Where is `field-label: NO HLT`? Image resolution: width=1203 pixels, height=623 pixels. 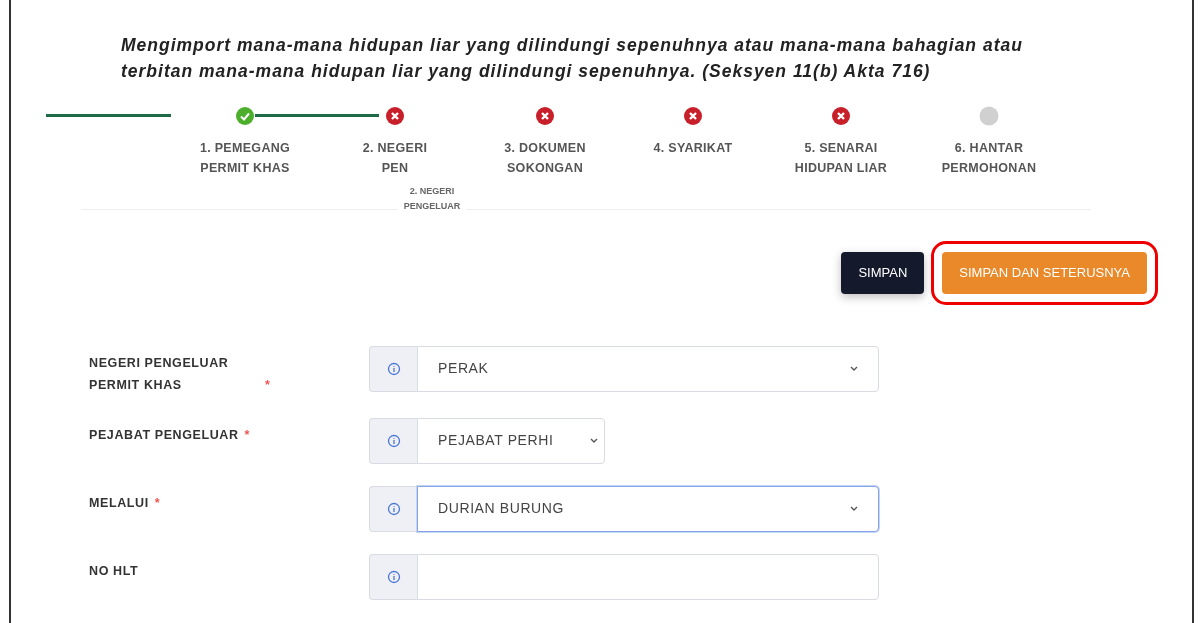
field-label: NO HLT is located at coordinates (114, 570).